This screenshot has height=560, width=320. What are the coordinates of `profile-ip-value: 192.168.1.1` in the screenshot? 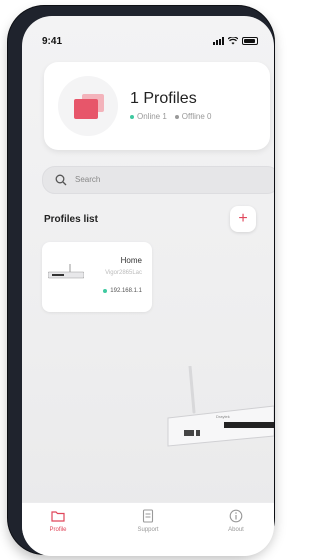 It's located at (126, 291).